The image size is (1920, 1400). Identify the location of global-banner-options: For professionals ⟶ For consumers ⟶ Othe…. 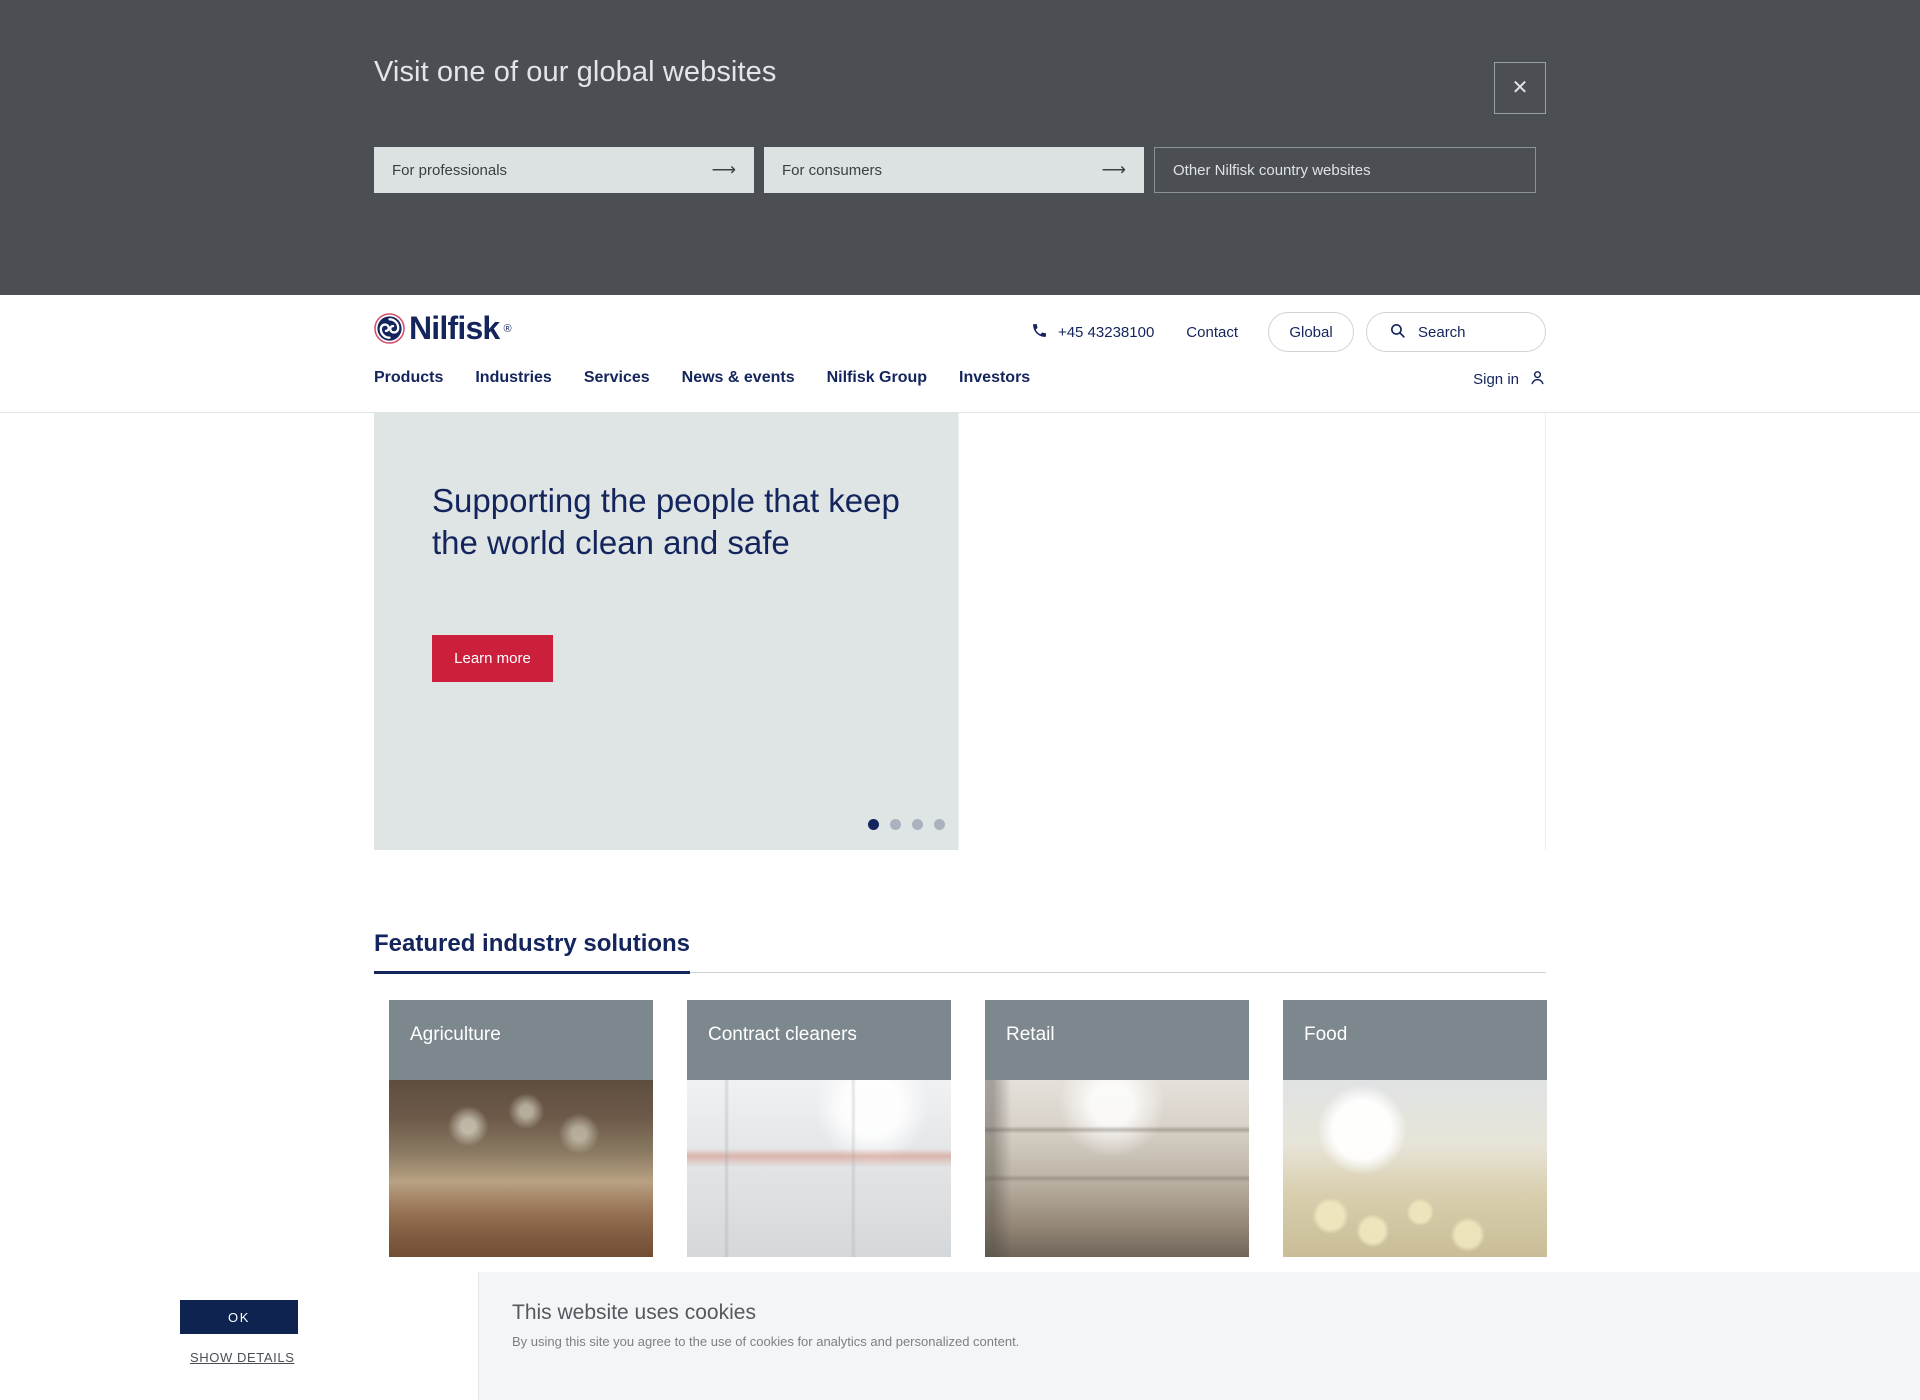
(955, 170).